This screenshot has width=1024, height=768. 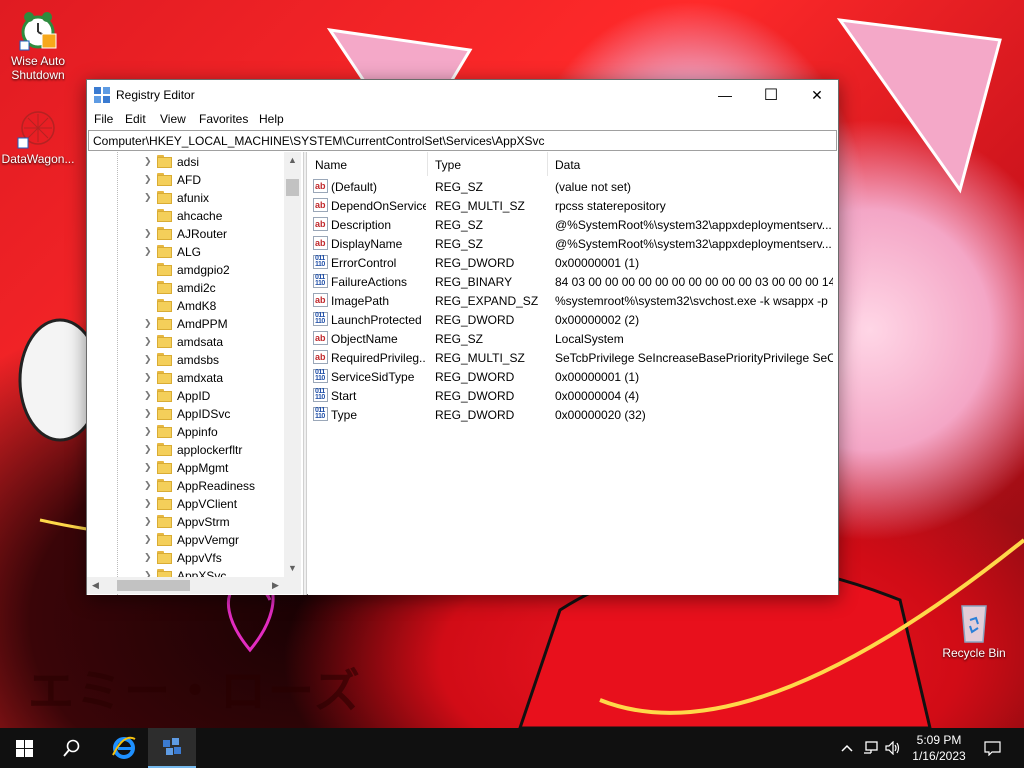 I want to click on taskbar-registry-editor, so click(x=172, y=748).